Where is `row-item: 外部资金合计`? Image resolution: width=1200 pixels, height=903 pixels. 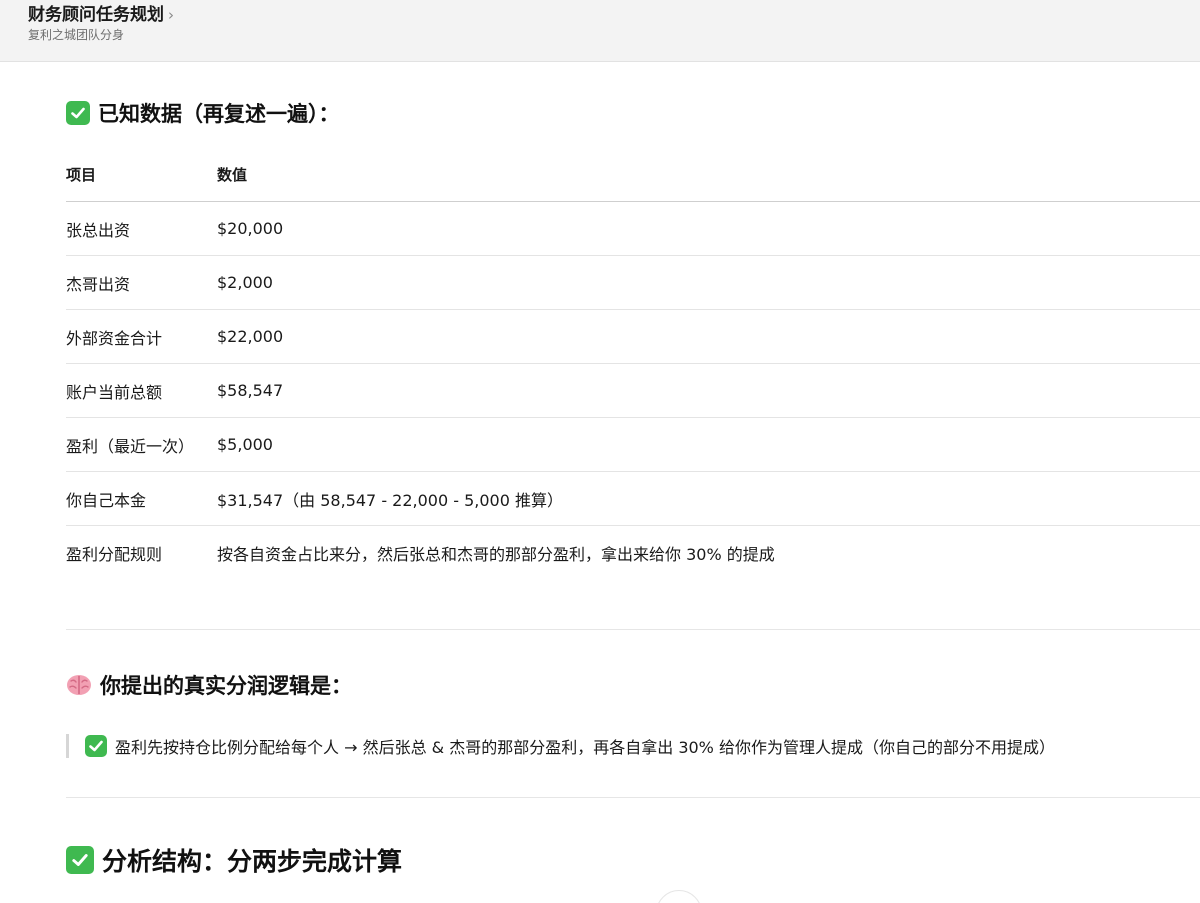 row-item: 外部资金合计 is located at coordinates (141, 336).